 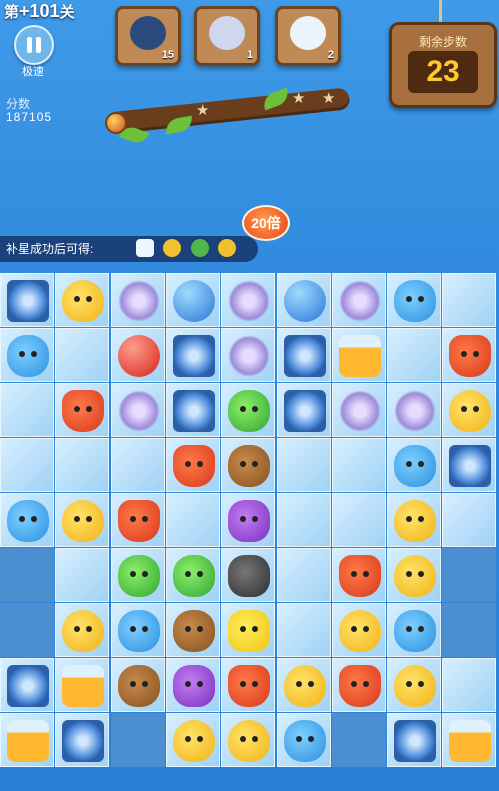 I want to click on bubble-piece-icon, so click(x=304, y=301).